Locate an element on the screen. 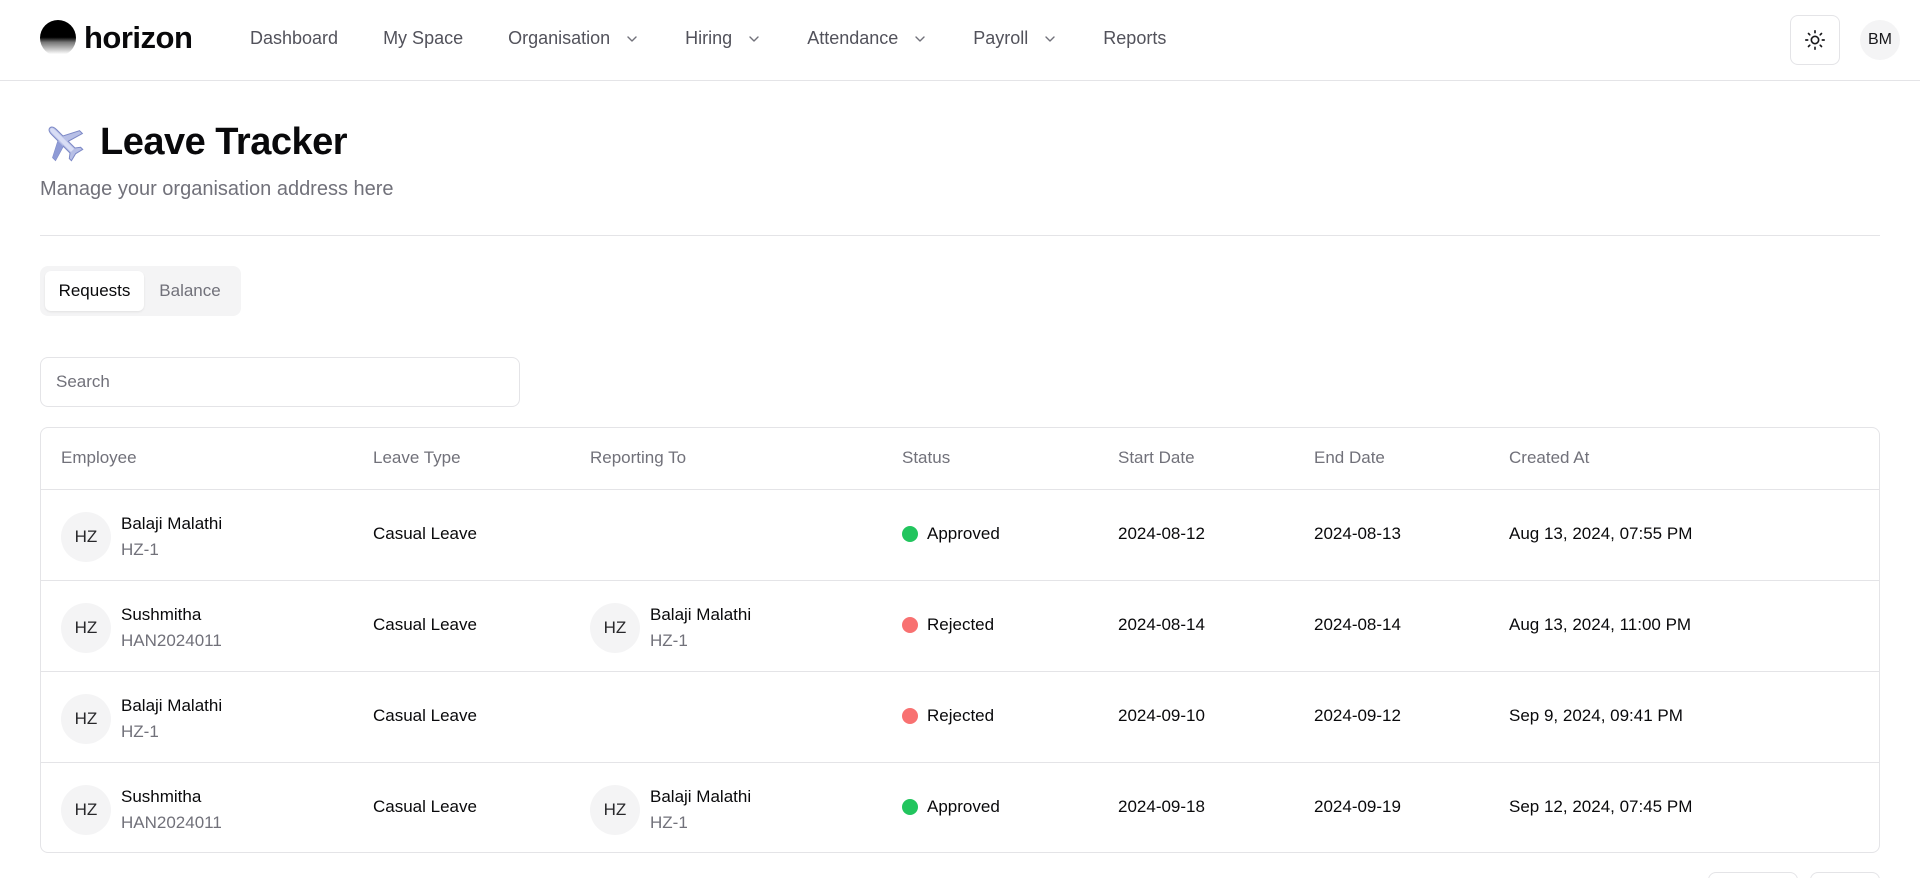 The image size is (1920, 878). column-header-status: Status is located at coordinates (926, 457).